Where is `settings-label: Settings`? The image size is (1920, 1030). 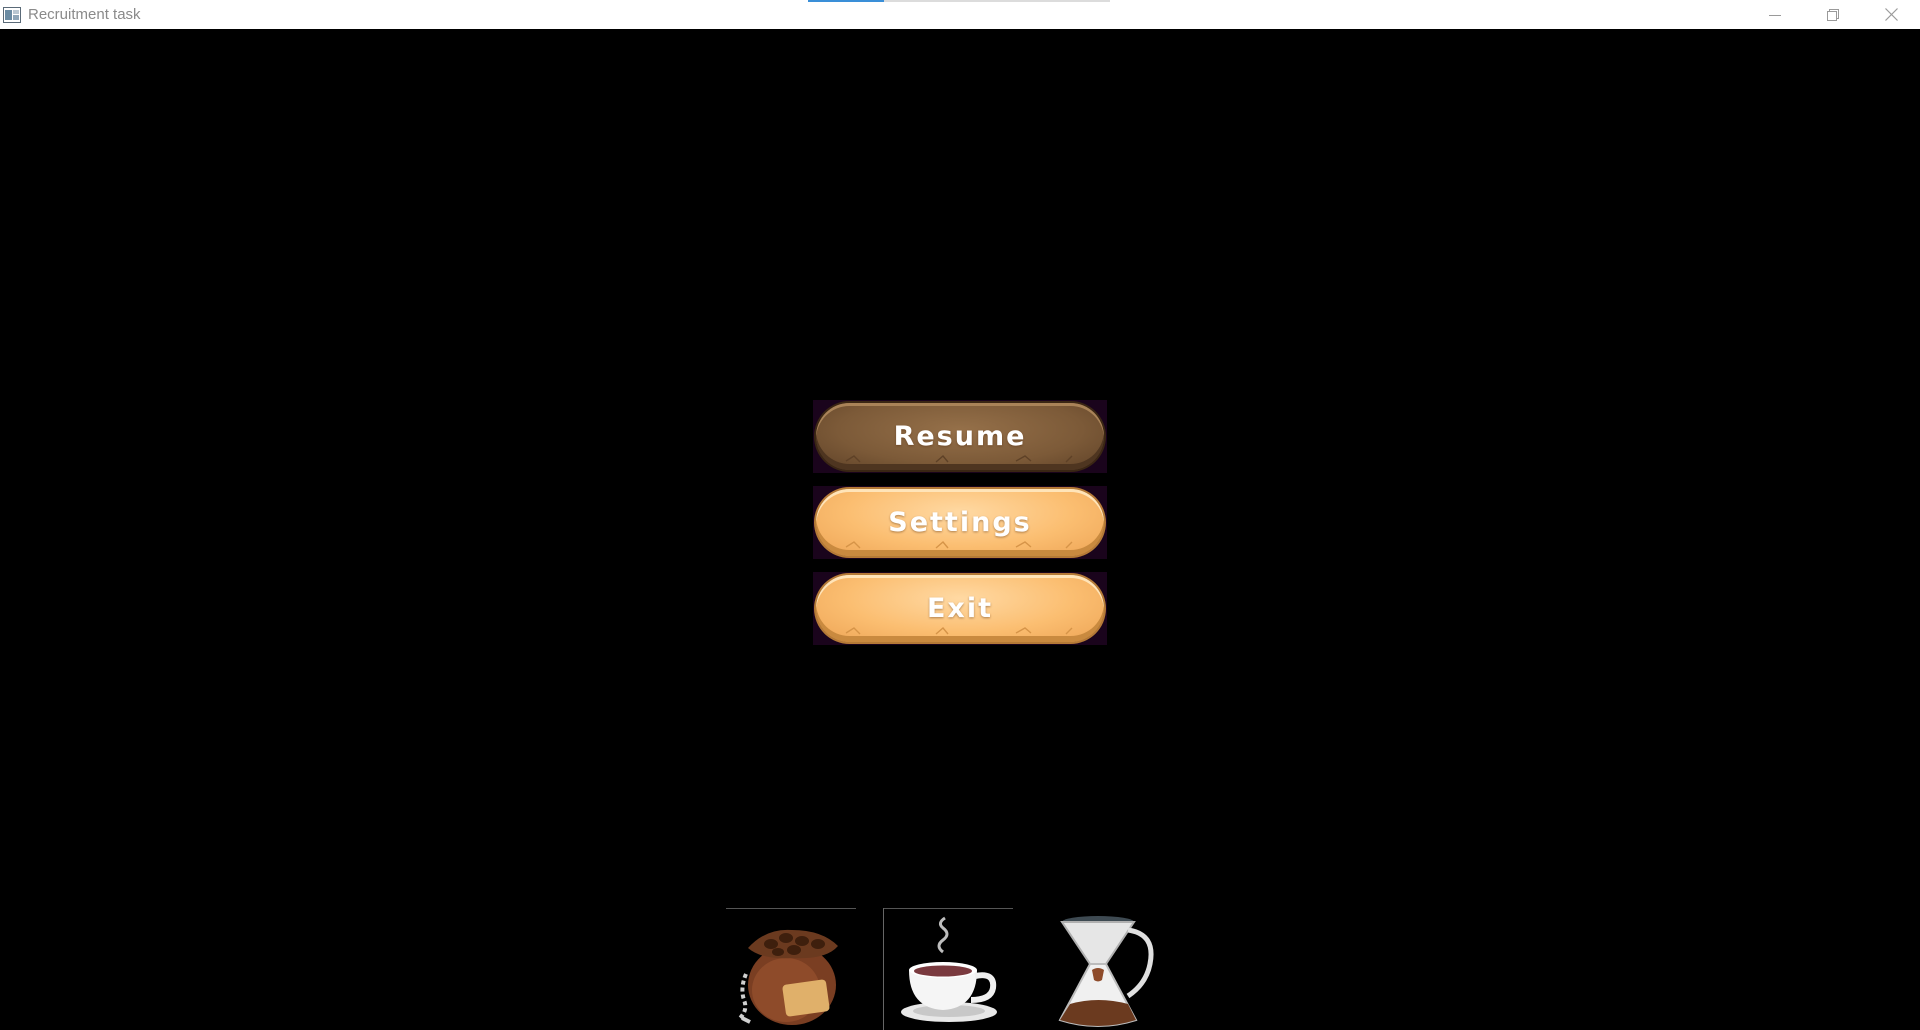 settings-label: Settings is located at coordinates (960, 522).